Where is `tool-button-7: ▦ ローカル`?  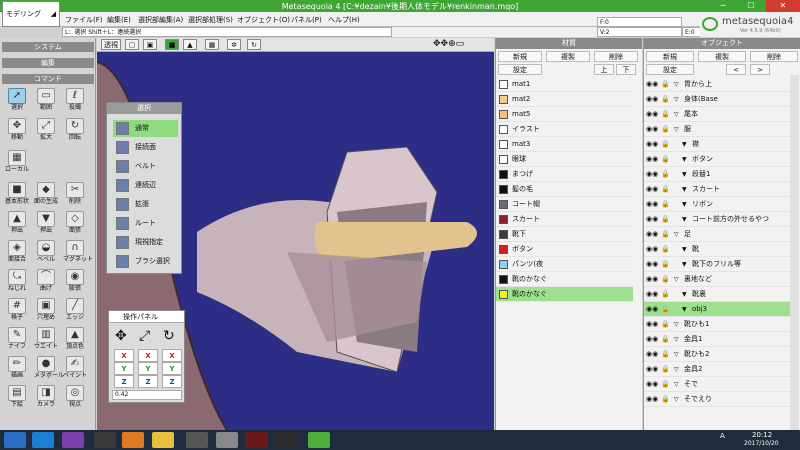 tool-button-7: ▦ ローカル is located at coordinates (17, 164).